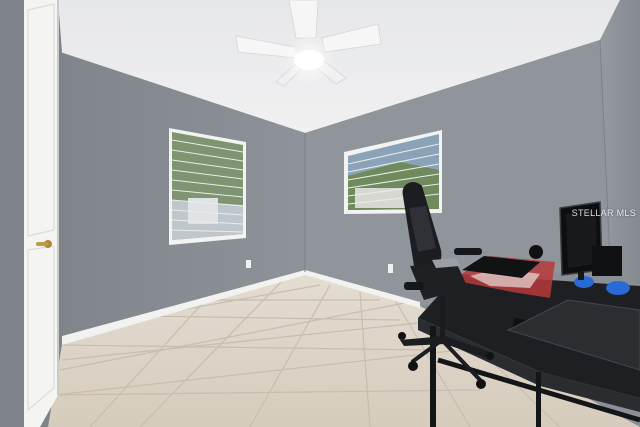 The width and height of the screenshot is (640, 427). I want to click on left-window, so click(207, 186).